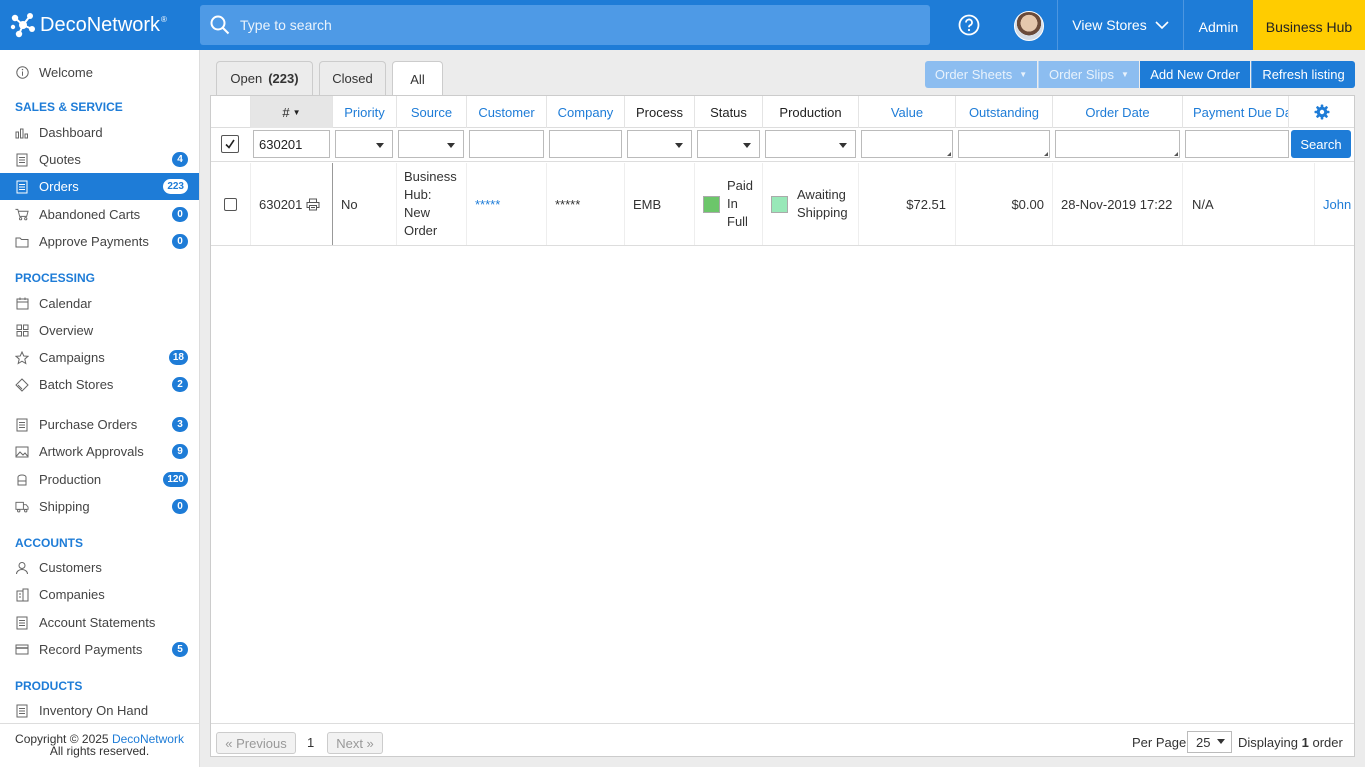  I want to click on printer-icon, so click(313, 204).